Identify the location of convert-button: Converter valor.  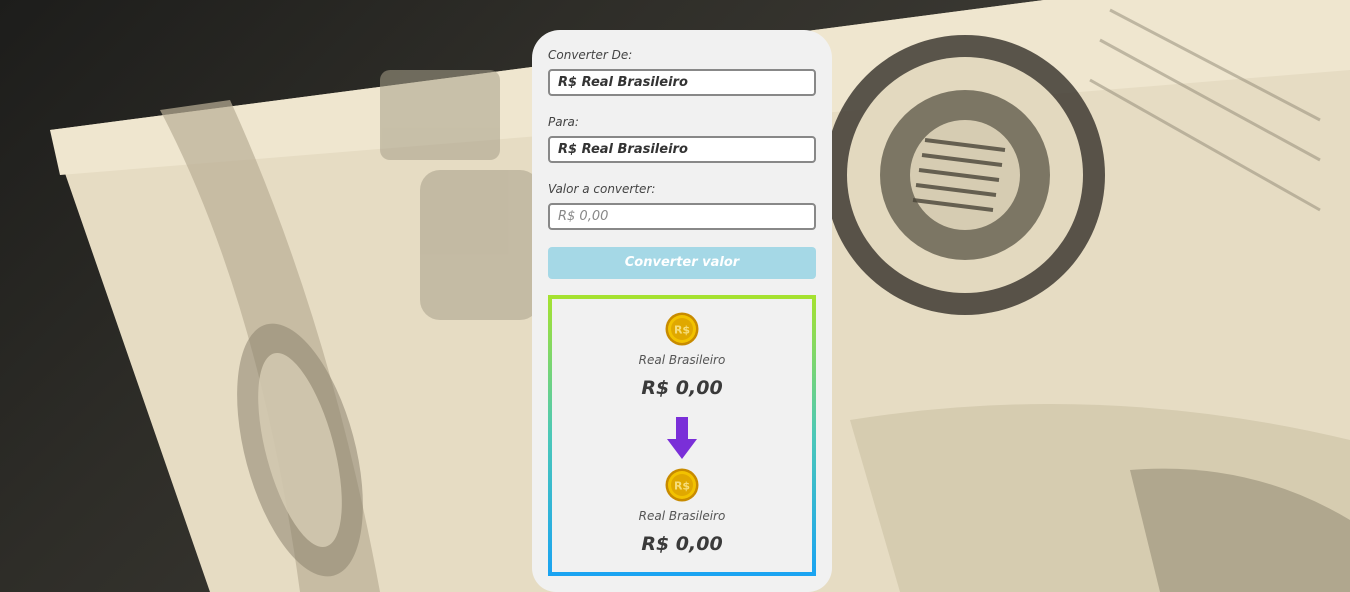
(682, 263).